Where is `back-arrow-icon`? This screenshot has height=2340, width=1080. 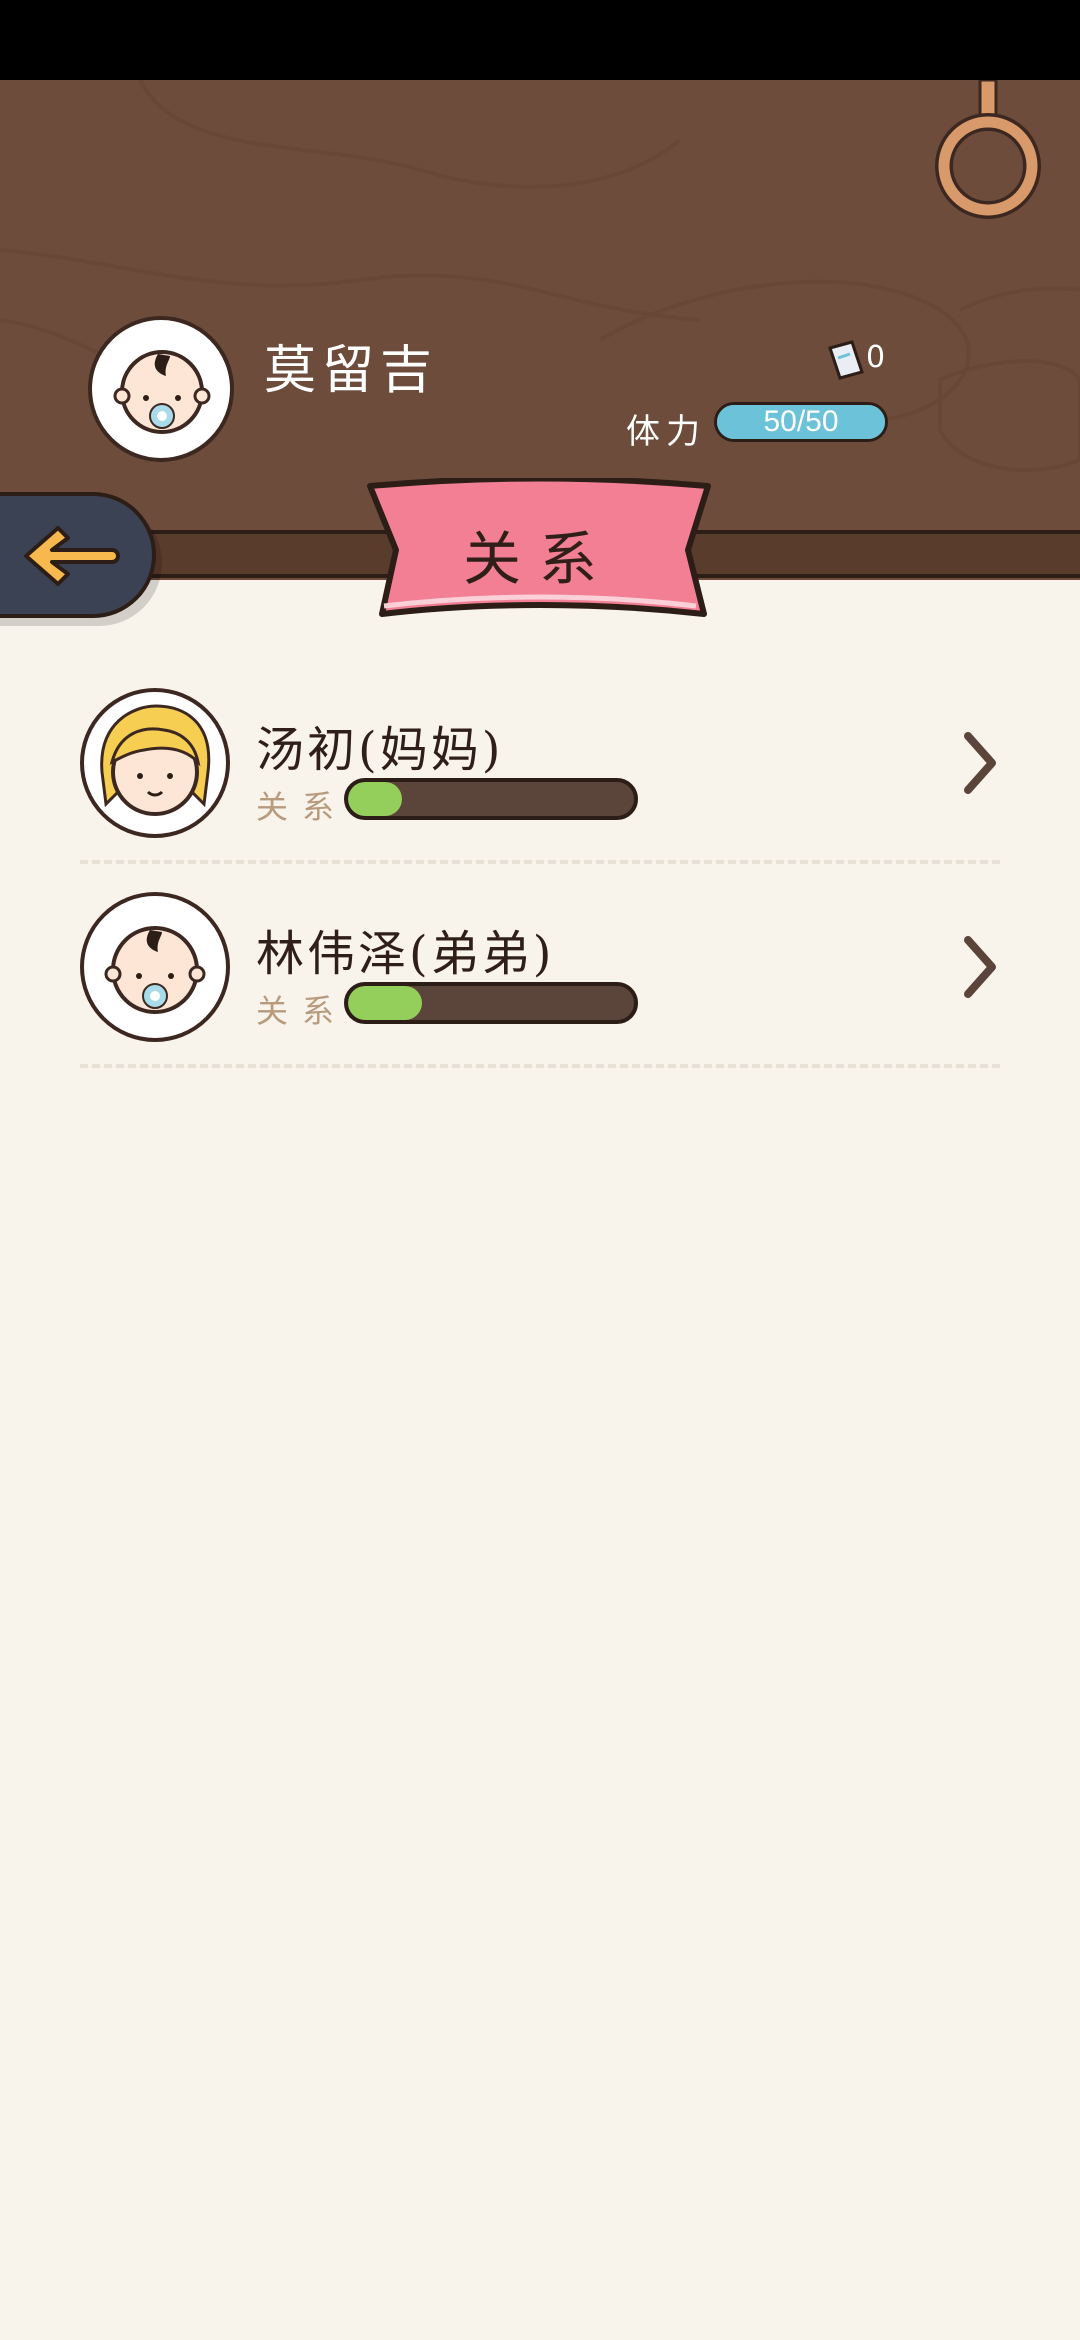 back-arrow-icon is located at coordinates (72, 556).